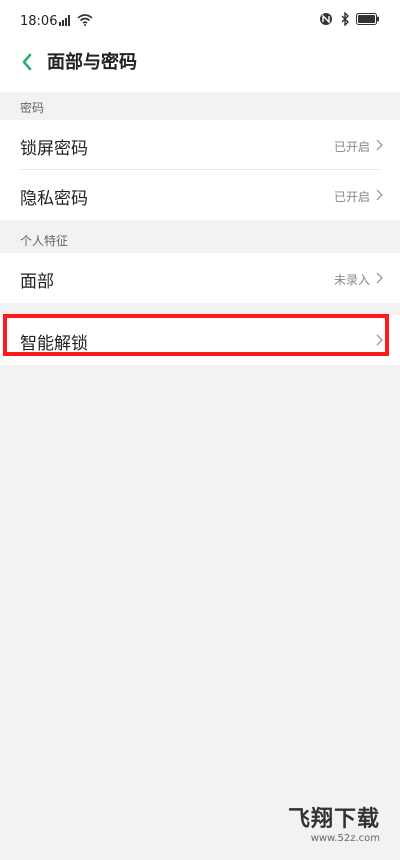 The width and height of the screenshot is (400, 860). I want to click on chevron-left-icon, so click(28, 62).